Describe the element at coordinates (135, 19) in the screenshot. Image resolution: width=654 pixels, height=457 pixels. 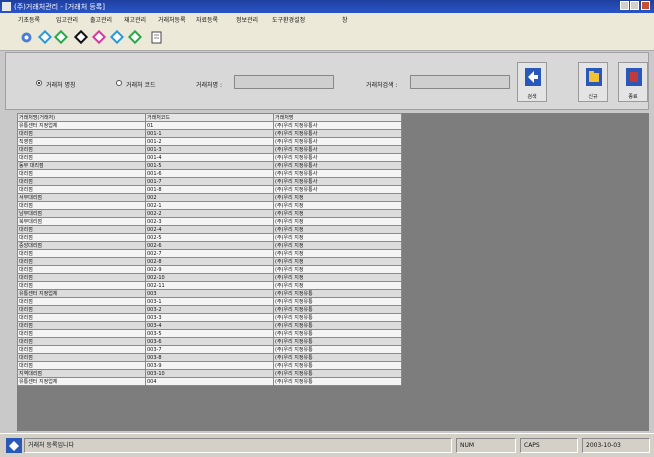
I see `menu-item: 재고관리` at that location.